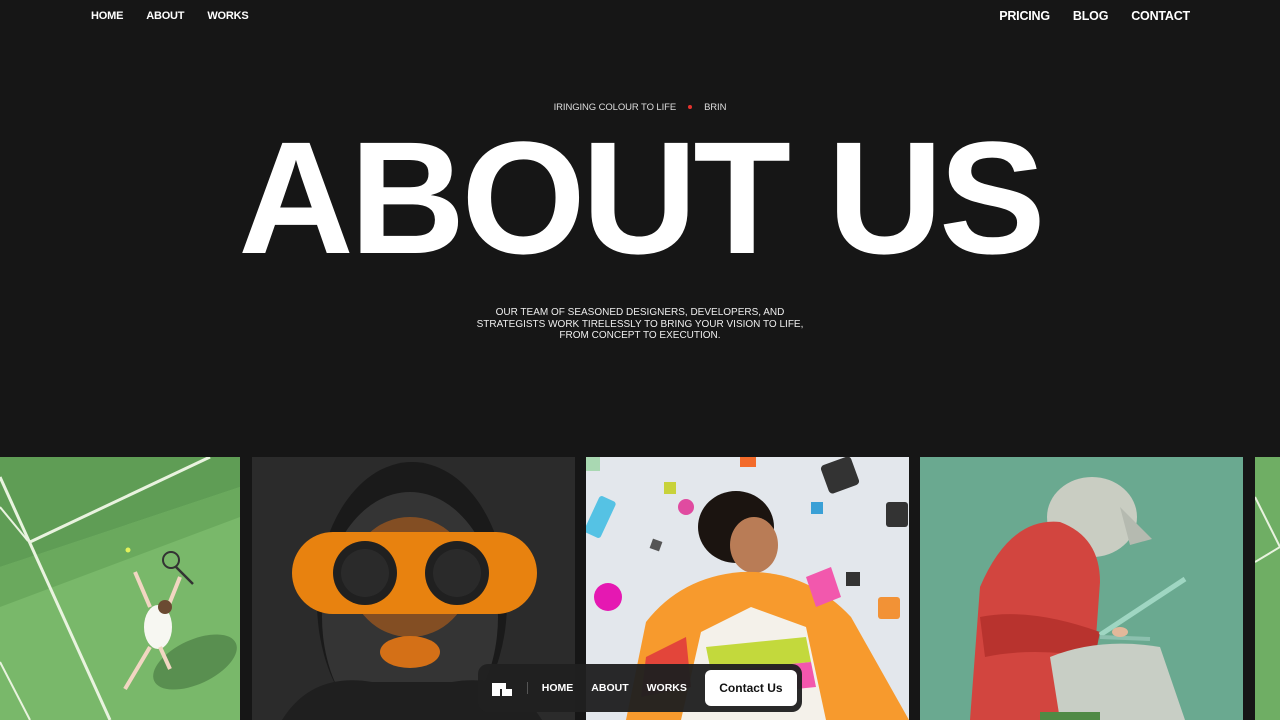 The height and width of the screenshot is (720, 1280). Describe the element at coordinates (640, 17) in the screenshot. I see `top-navigation: HOME ABOUT WORKS PRICING BLOG CONTACT` at that location.